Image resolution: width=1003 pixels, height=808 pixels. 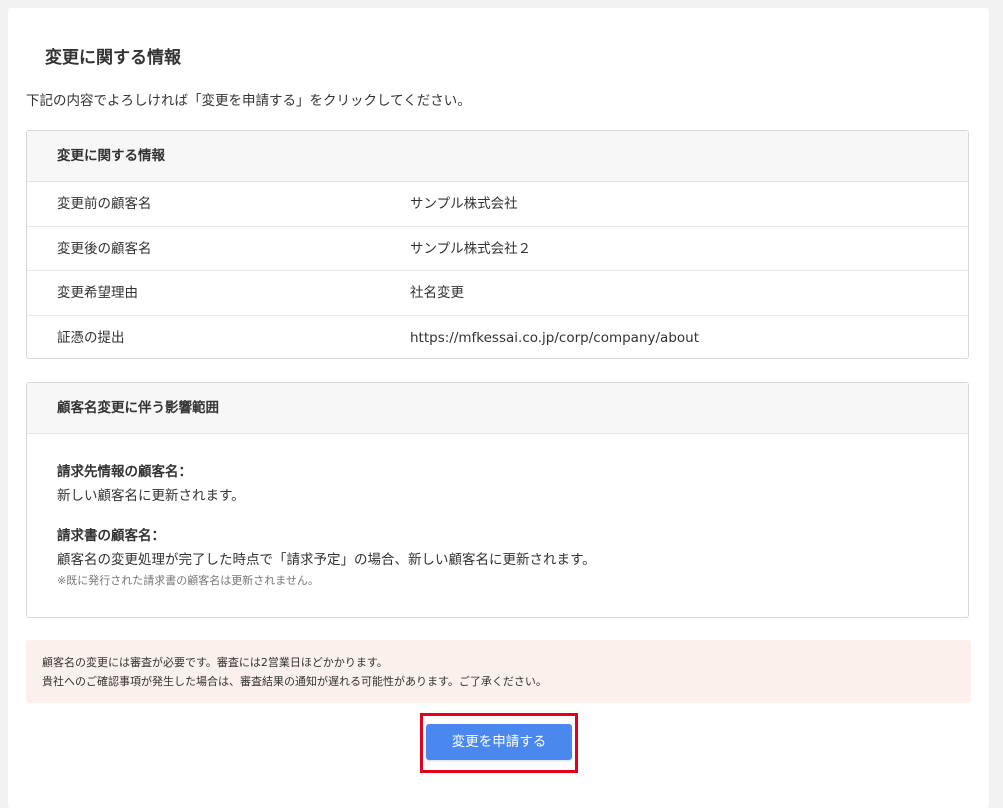 I want to click on info-label: 変更後の顧客名, so click(x=104, y=248).